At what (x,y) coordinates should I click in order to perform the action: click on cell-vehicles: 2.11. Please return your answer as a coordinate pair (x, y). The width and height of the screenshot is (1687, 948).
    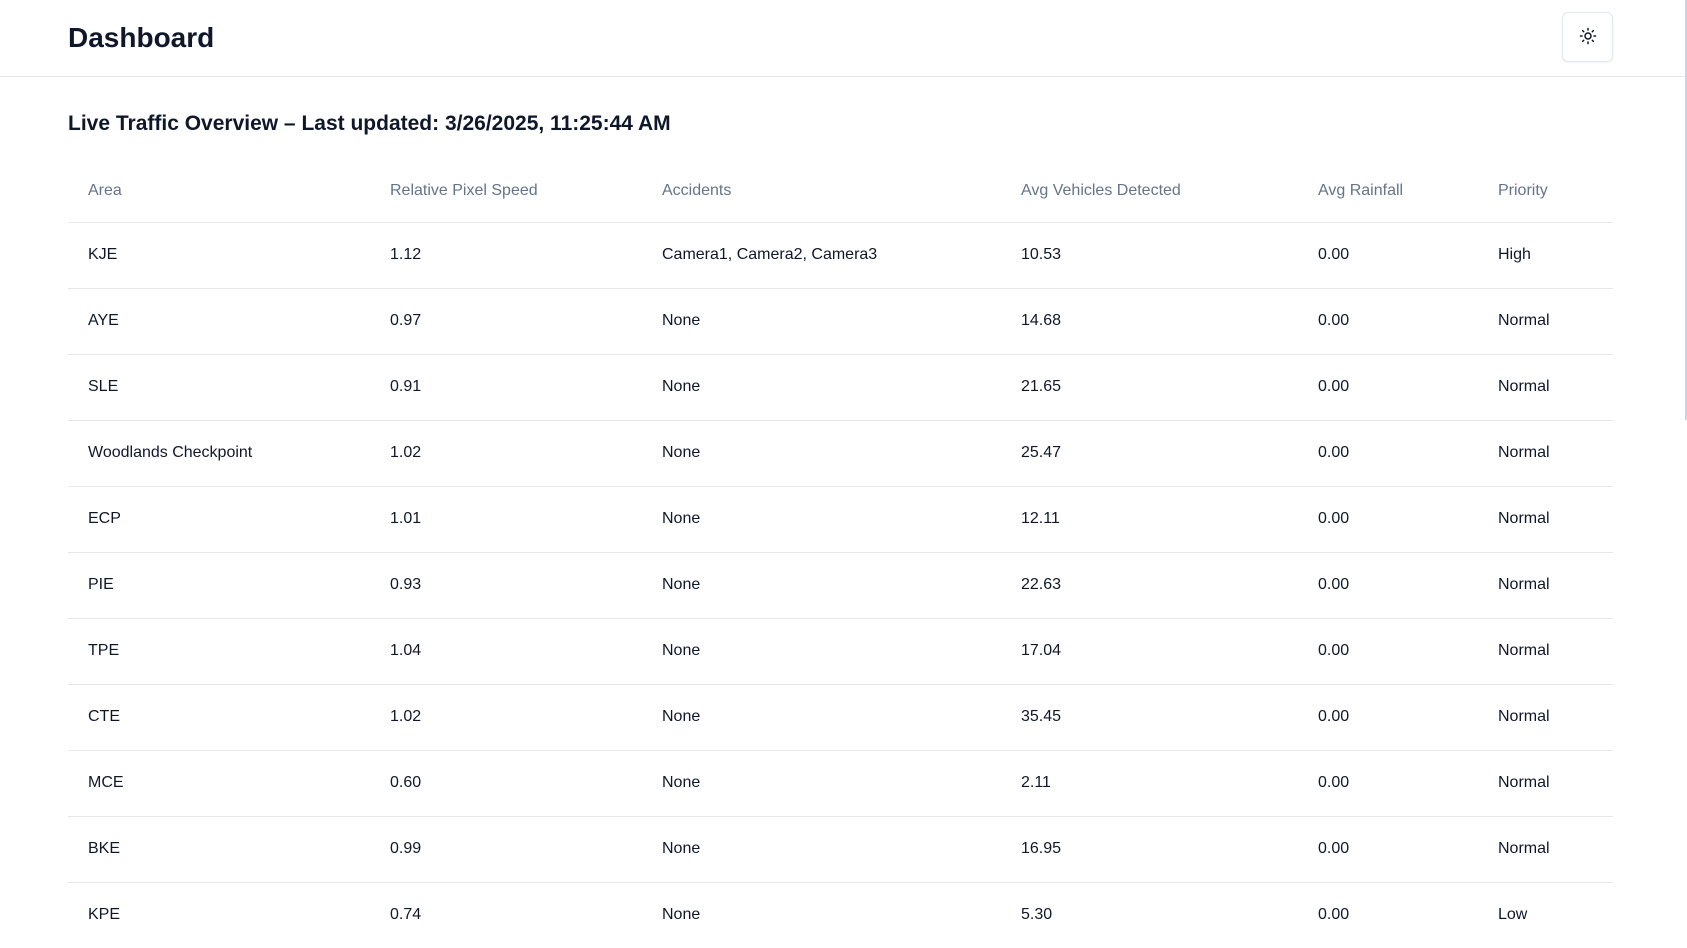
    Looking at the image, I should click on (1149, 783).